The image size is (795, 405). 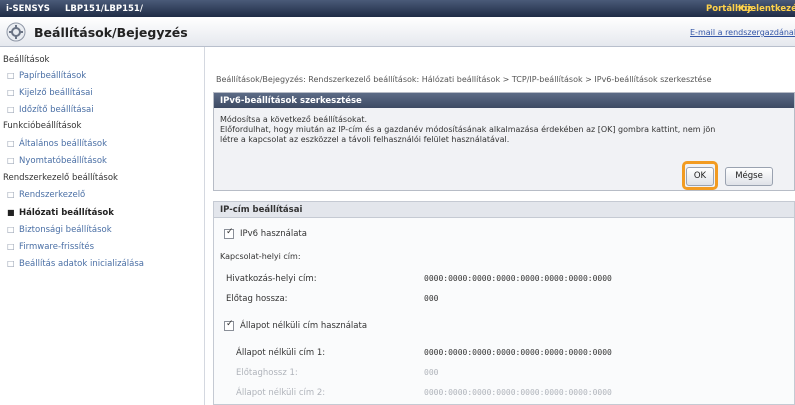 I want to click on use-ipv6-checkbox, so click(x=229, y=233).